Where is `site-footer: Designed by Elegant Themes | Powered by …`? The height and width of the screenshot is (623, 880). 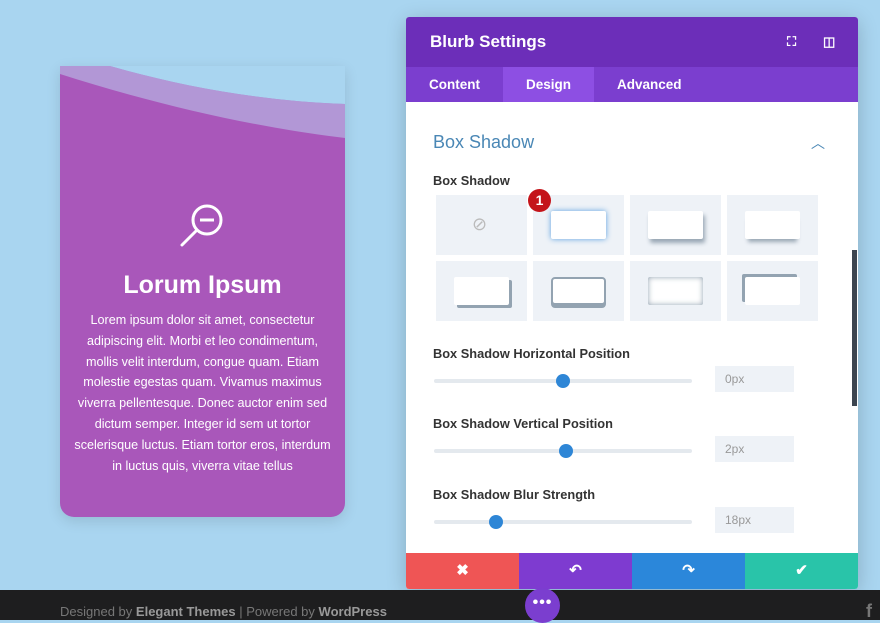
site-footer: Designed by Elegant Themes | Powered by … is located at coordinates (440, 605).